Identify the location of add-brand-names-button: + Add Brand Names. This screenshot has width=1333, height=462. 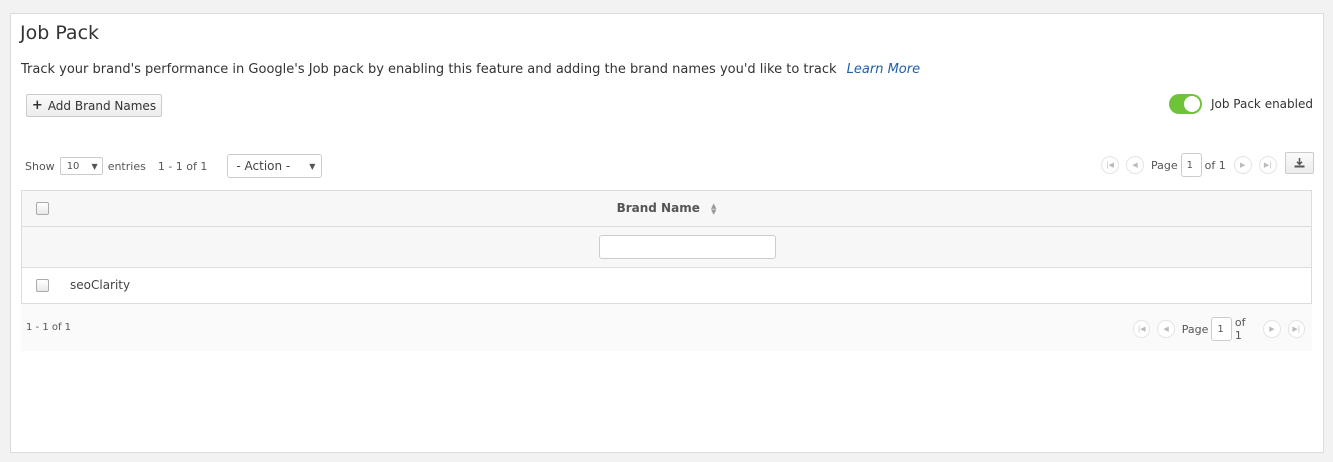
(94, 105).